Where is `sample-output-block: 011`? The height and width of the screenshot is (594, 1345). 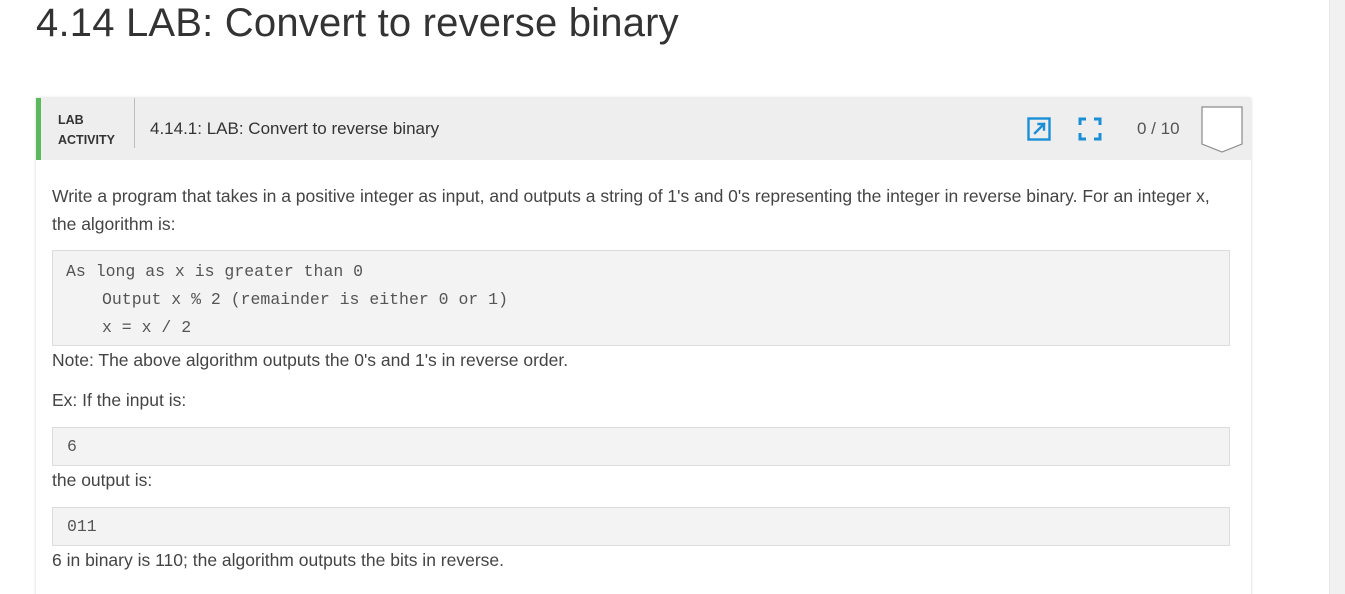 sample-output-block: 011 is located at coordinates (641, 526).